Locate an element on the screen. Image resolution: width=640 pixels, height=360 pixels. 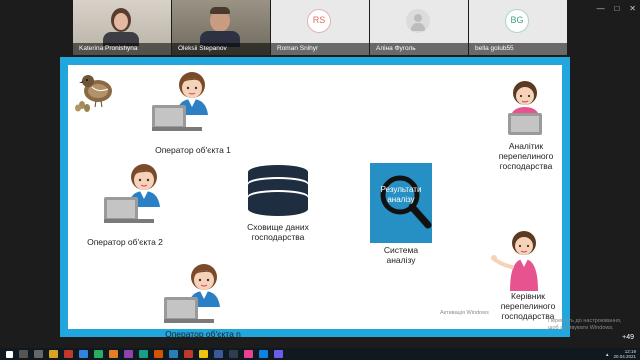
analyst-label: Аналітик перепелиного господарства is located at coordinates (526, 156).